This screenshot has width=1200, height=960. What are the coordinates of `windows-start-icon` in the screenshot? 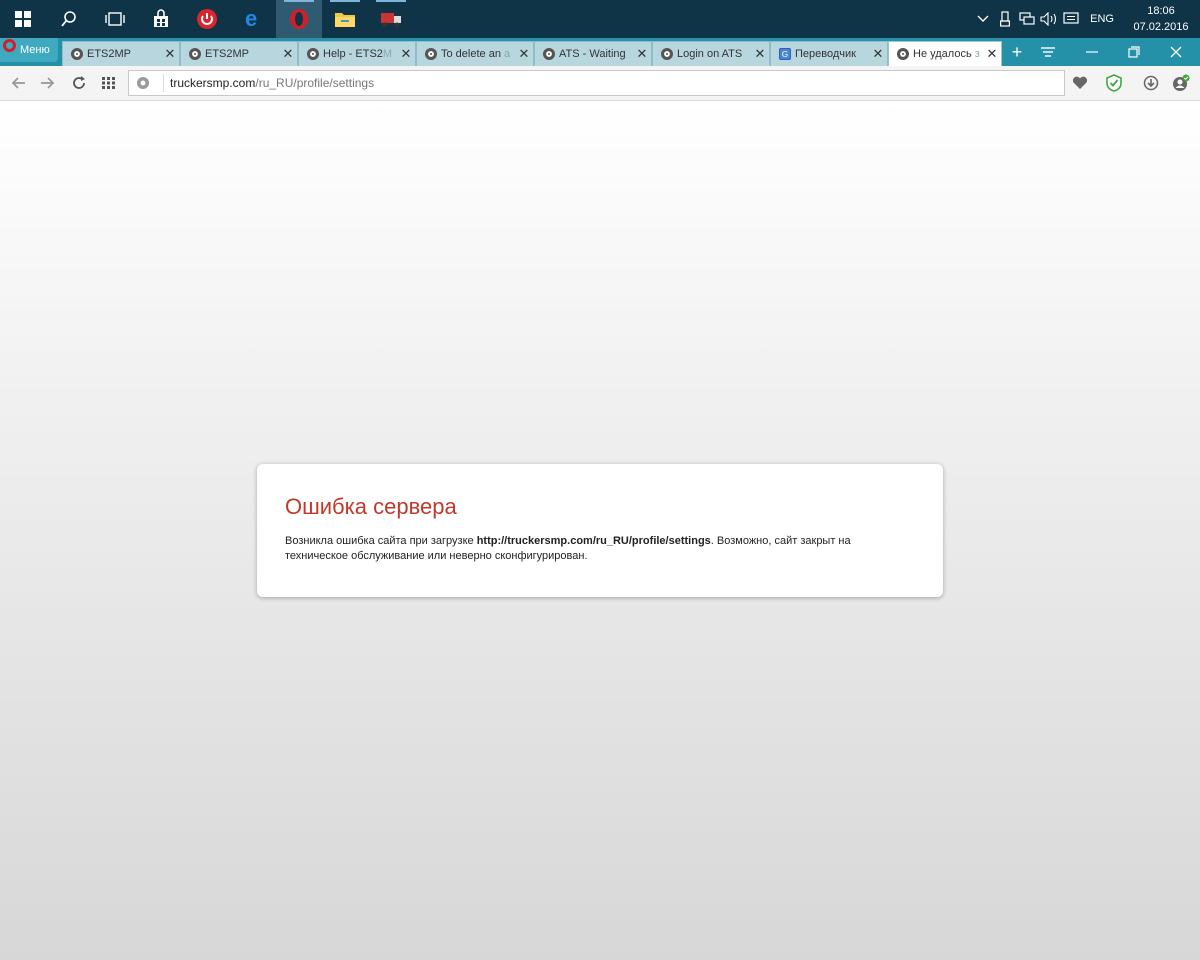 It's located at (23, 19).